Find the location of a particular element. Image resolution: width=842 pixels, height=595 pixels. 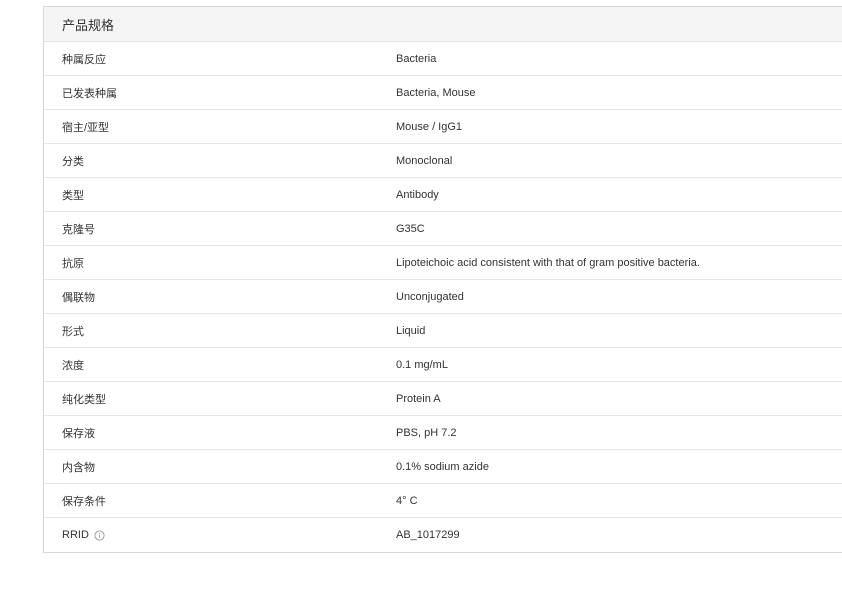

spec-row-form: 形式 Liquid is located at coordinates (443, 331).